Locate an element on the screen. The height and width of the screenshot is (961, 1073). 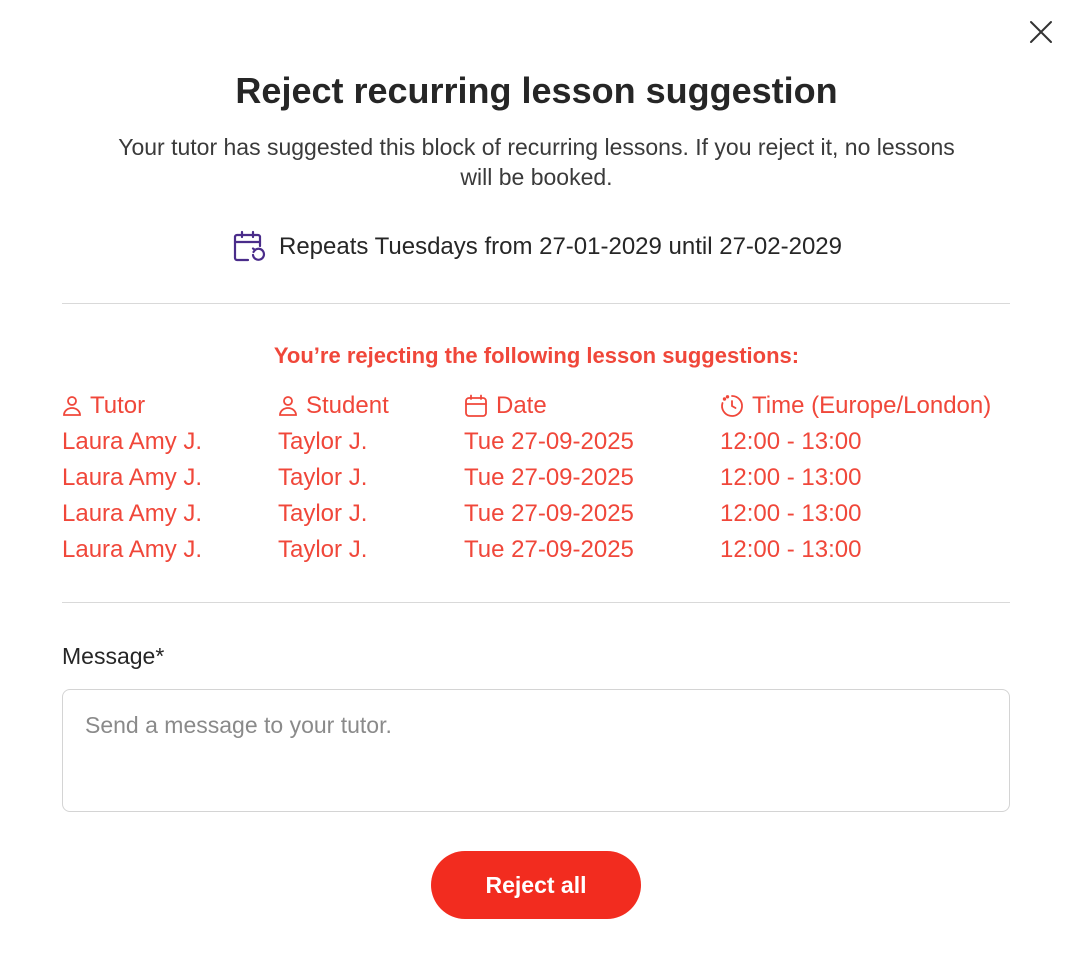
message-textarea is located at coordinates (536, 750).